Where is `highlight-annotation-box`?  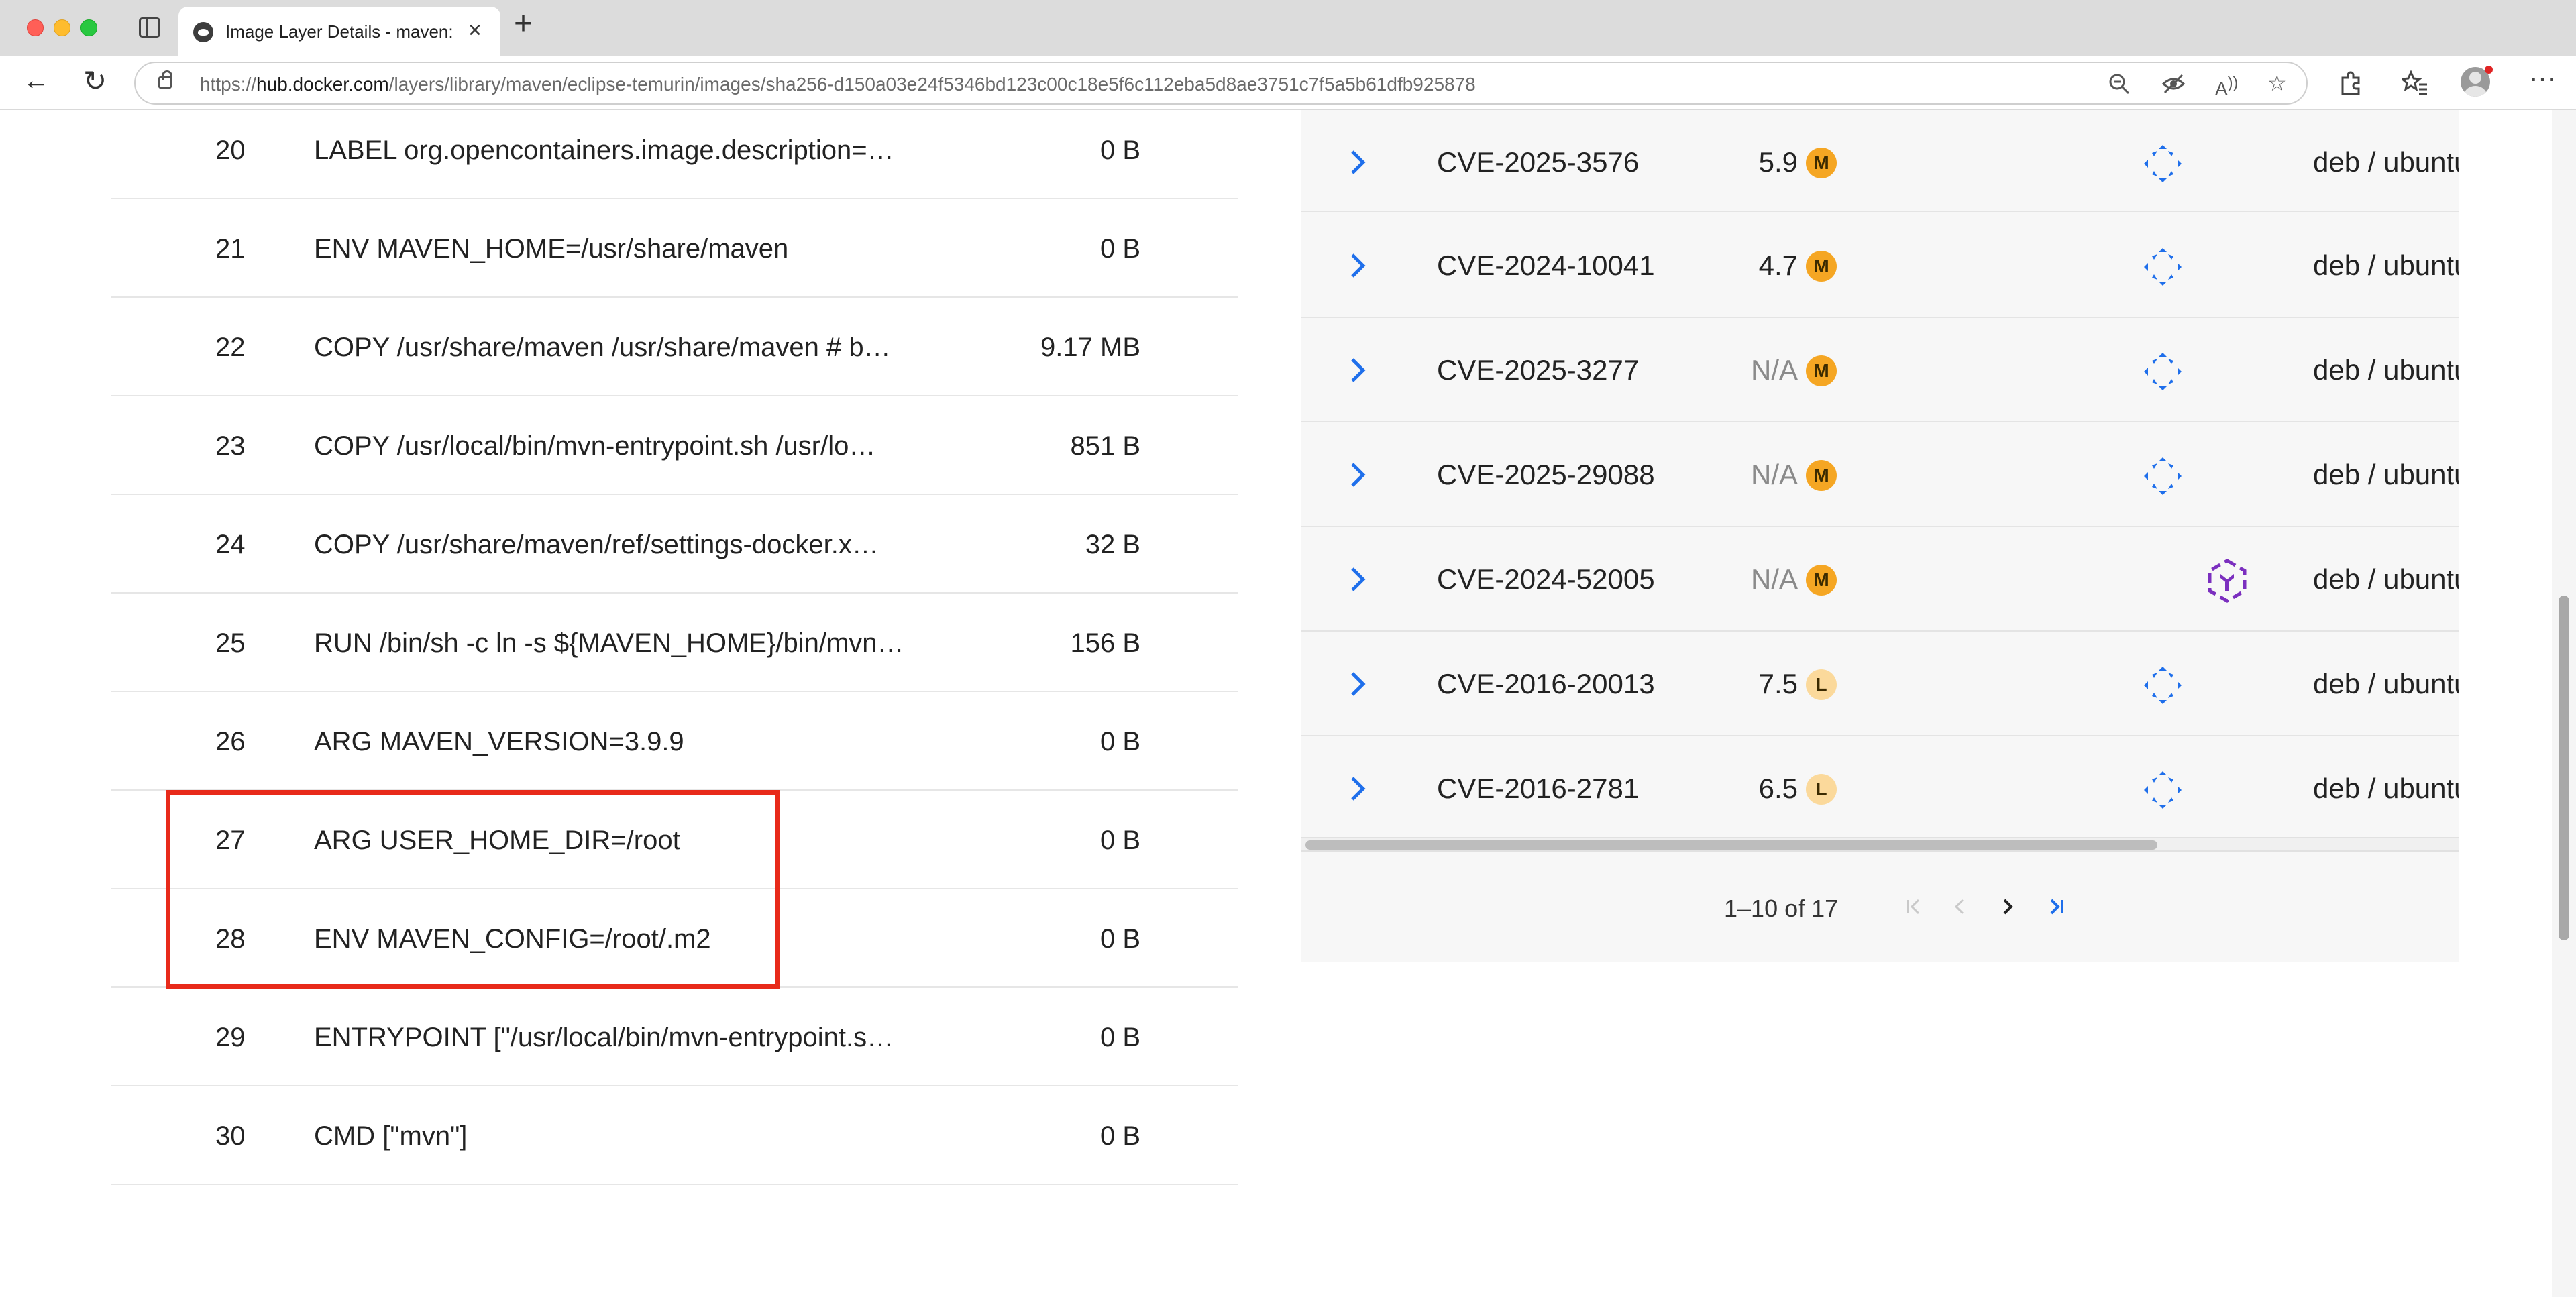
highlight-annotation-box is located at coordinates (473, 889).